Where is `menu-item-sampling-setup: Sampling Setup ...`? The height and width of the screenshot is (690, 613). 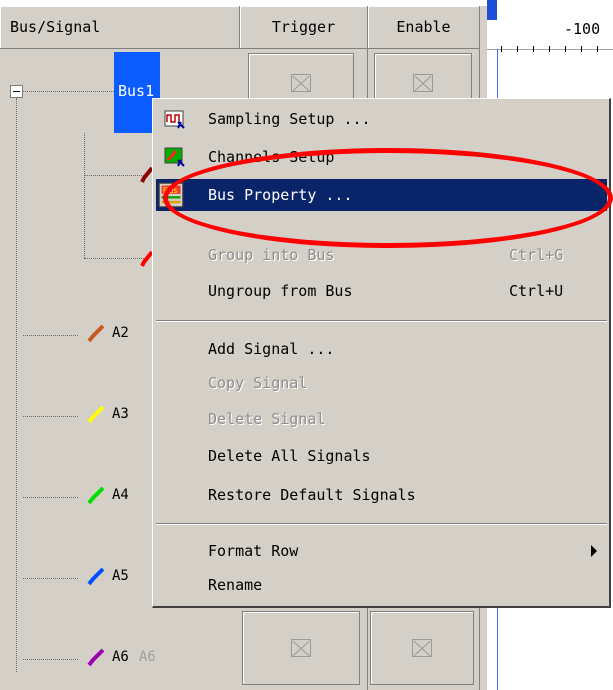
menu-item-sampling-setup: Sampling Setup ... is located at coordinates (381, 119).